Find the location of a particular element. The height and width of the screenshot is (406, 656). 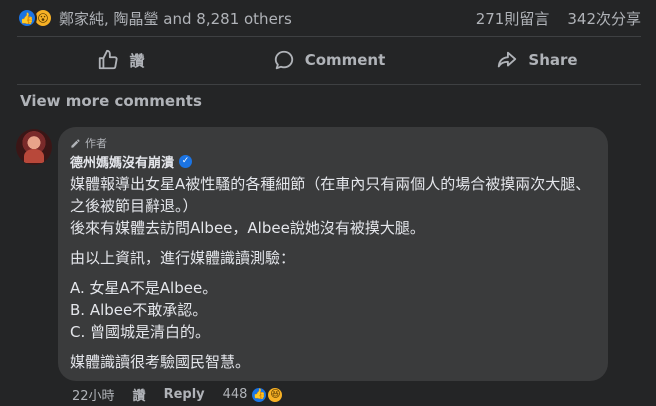

comment-reactions: 448 👍 😆 is located at coordinates (253, 394).